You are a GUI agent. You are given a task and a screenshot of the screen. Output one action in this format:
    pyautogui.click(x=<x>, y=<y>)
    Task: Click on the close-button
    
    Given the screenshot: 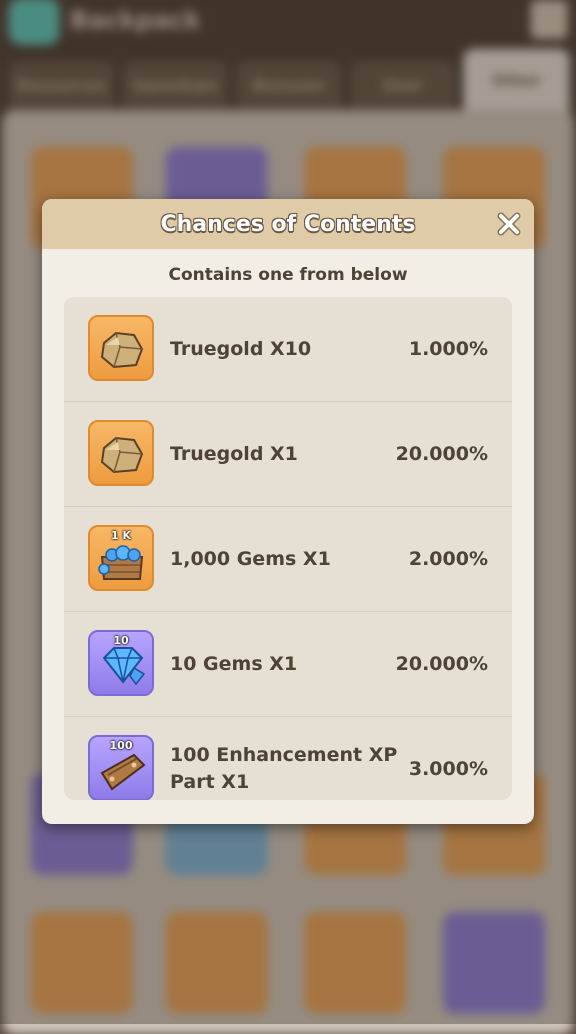 What is the action you would take?
    pyautogui.click(x=509, y=224)
    